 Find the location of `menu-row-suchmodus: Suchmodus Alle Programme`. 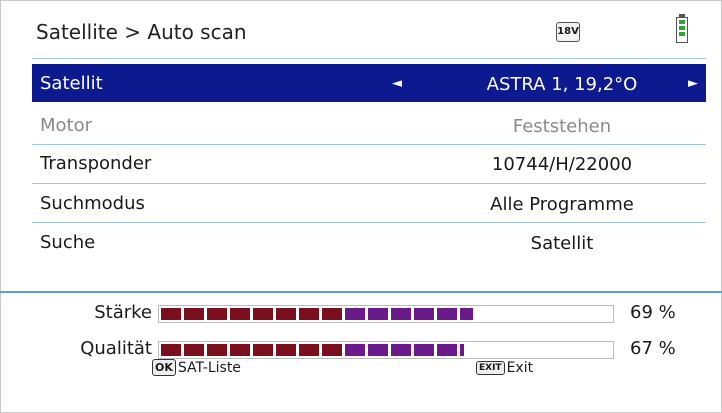

menu-row-suchmodus: Suchmodus Alle Programme is located at coordinates (369, 203).